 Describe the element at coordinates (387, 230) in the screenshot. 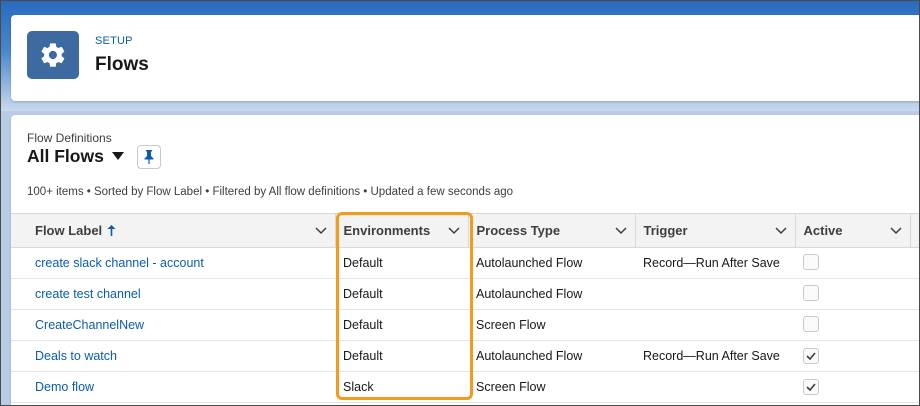

I see `column-header-label: Environments` at that location.